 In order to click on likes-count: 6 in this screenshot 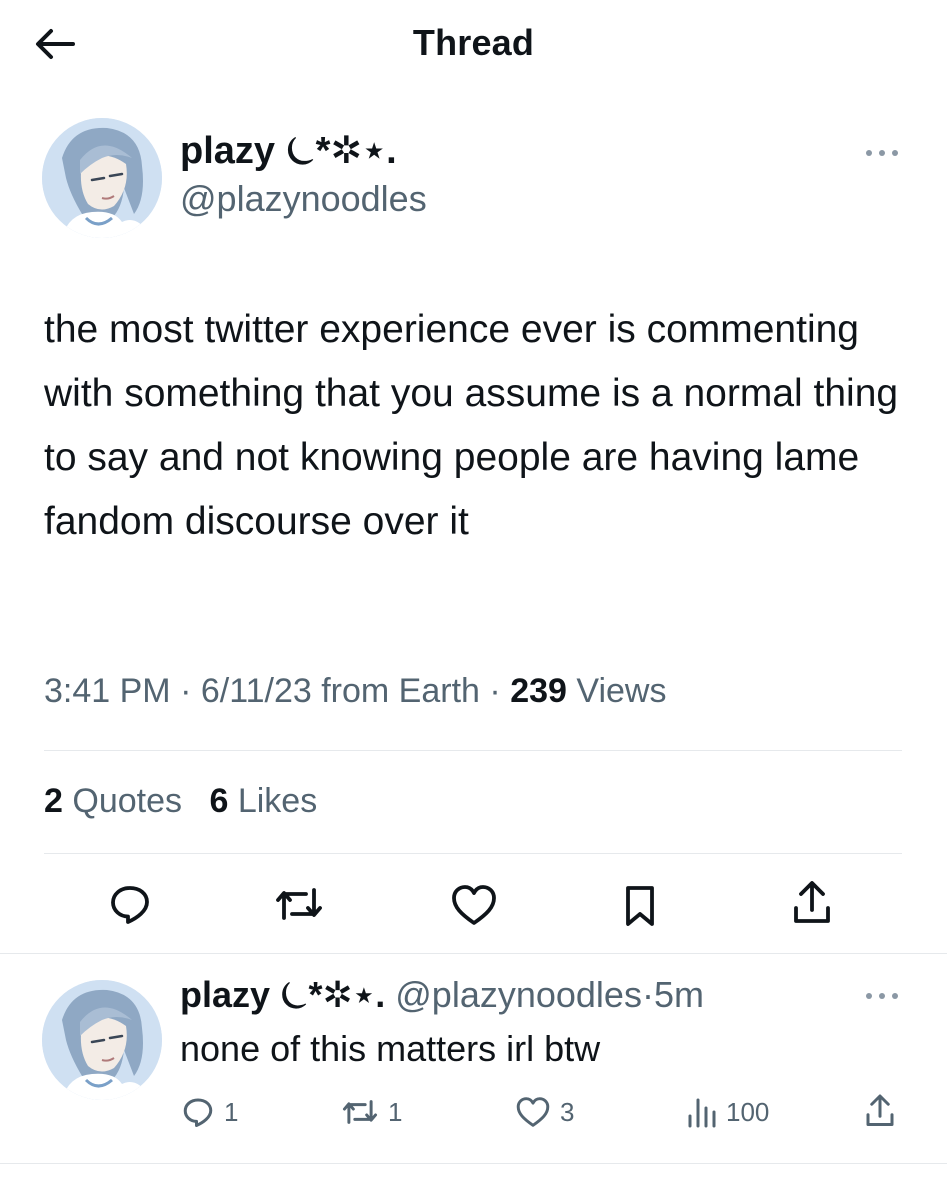, I will do `click(219, 801)`.